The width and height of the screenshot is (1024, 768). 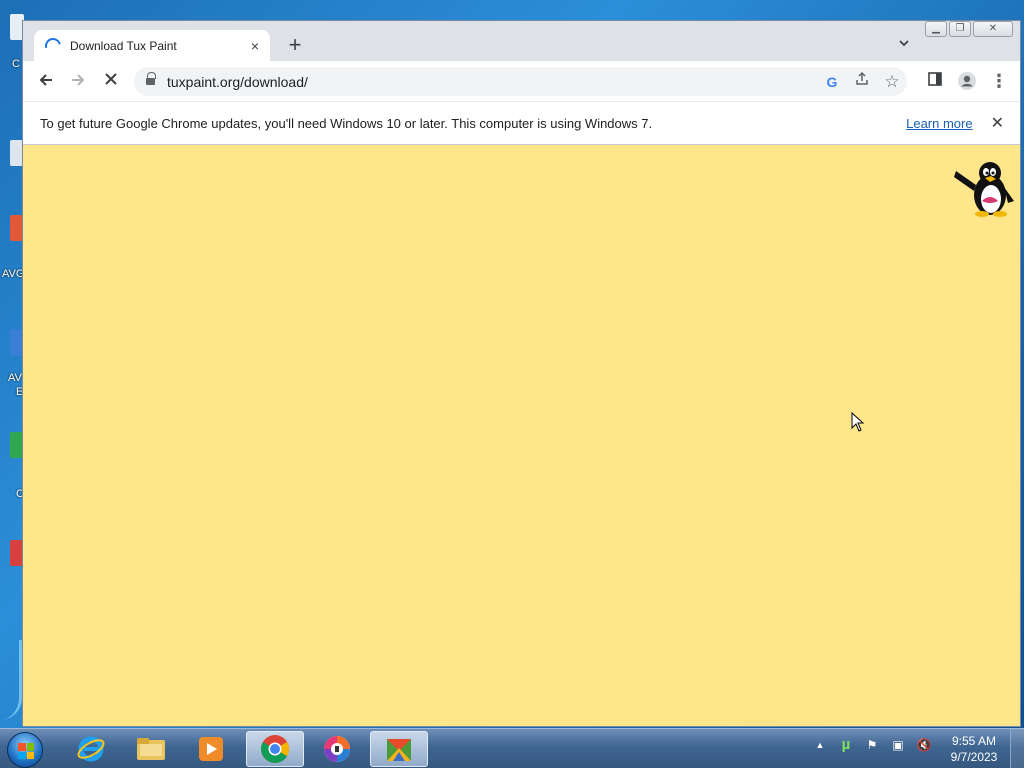 I want to click on action-center-flag-icon: ⚑, so click(x=872, y=745).